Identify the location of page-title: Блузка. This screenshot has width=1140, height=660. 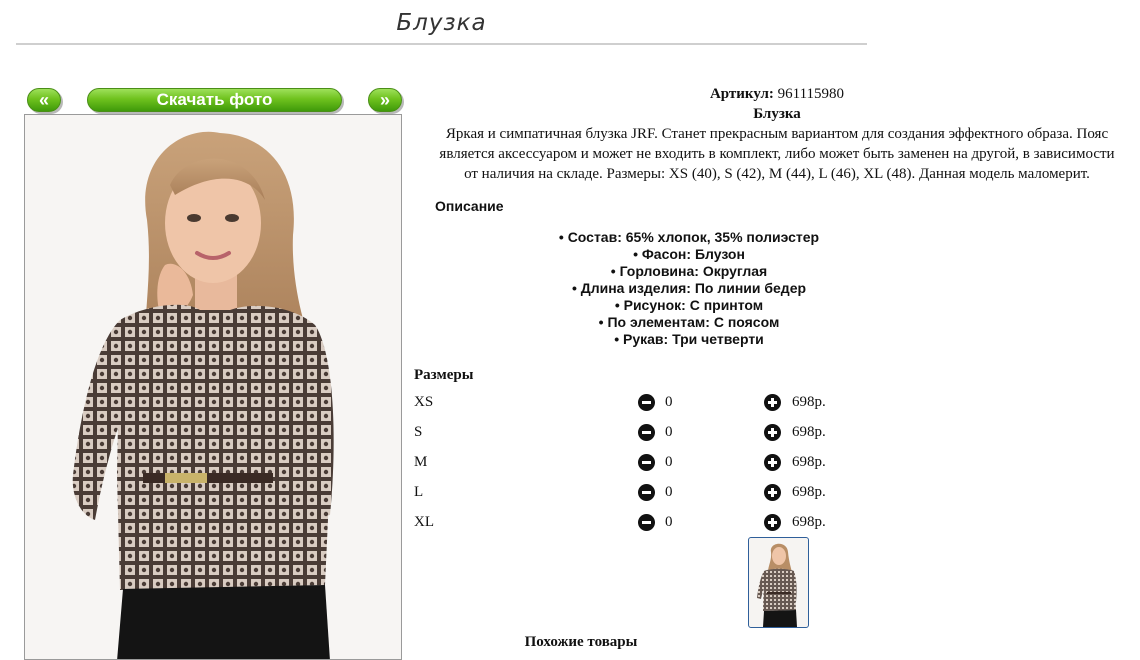
(441, 23).